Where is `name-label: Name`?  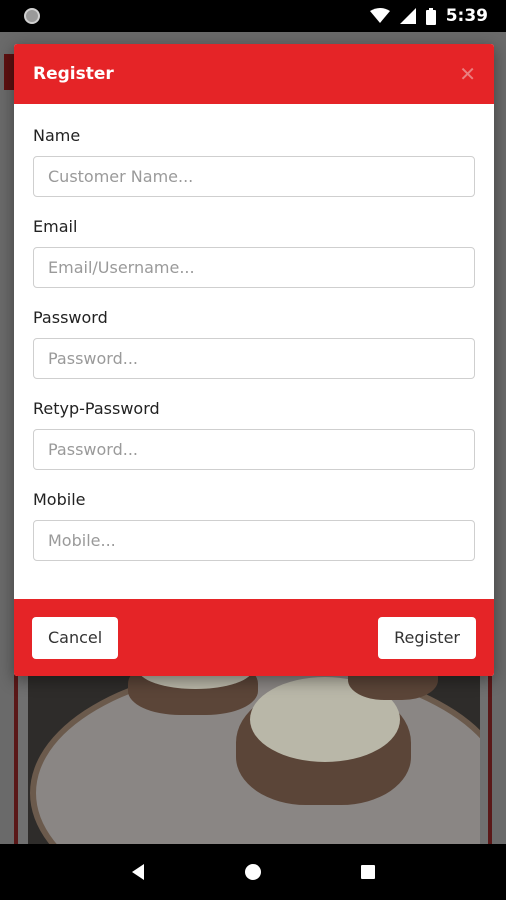
name-label: Name is located at coordinates (57, 135).